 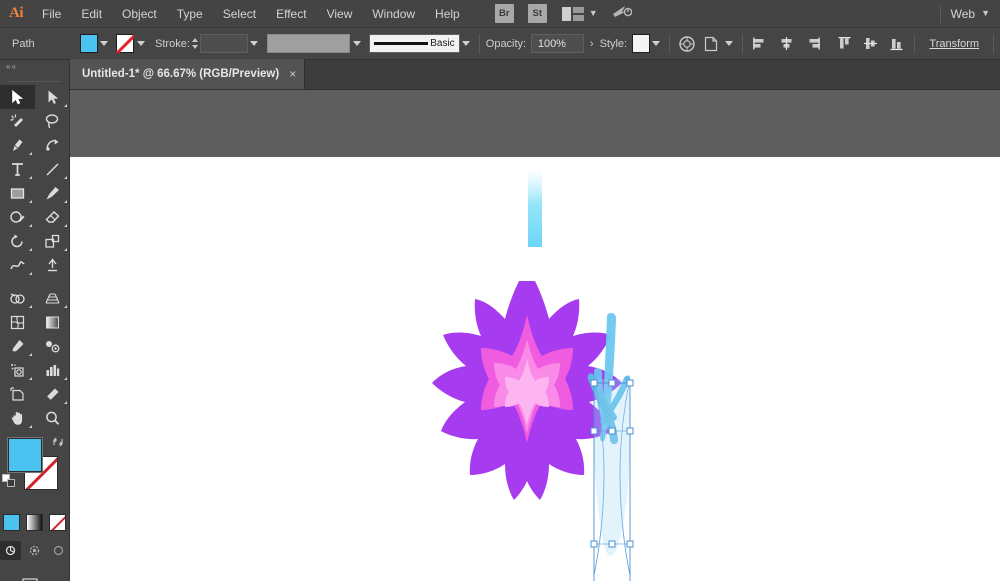 I want to click on transform-panel-link: Transform, so click(x=954, y=44).